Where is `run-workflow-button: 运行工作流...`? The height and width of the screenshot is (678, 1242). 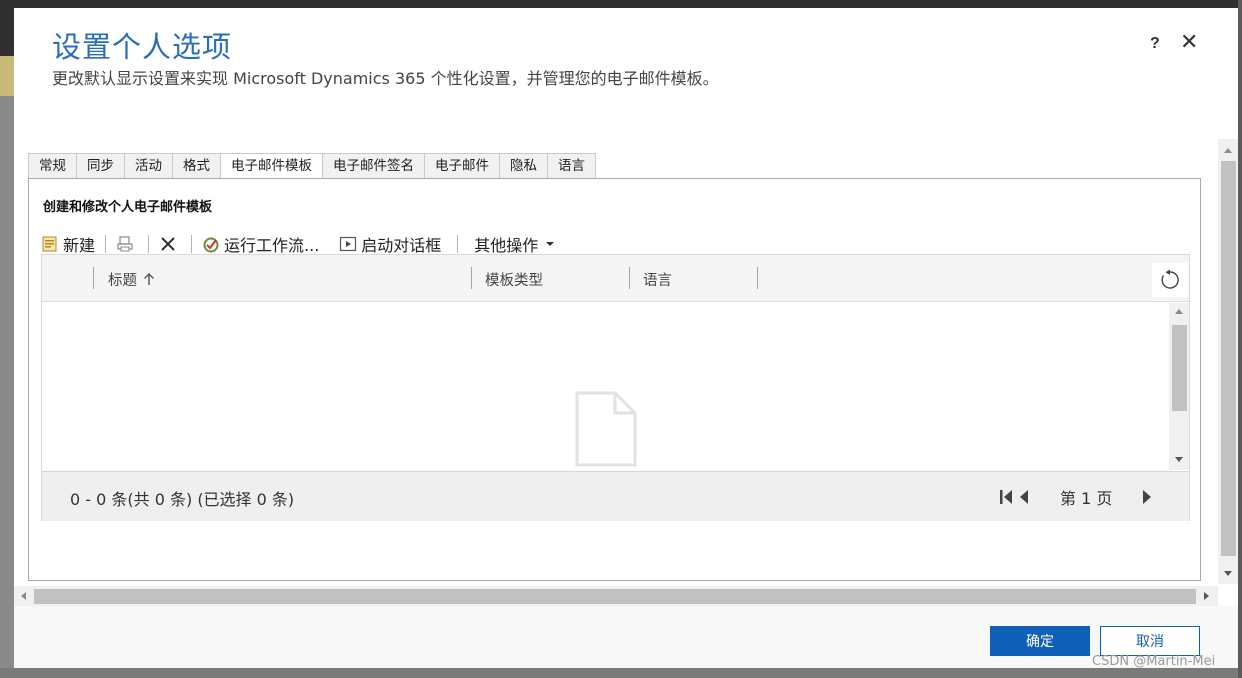 run-workflow-button: 运行工作流... is located at coordinates (260, 244).